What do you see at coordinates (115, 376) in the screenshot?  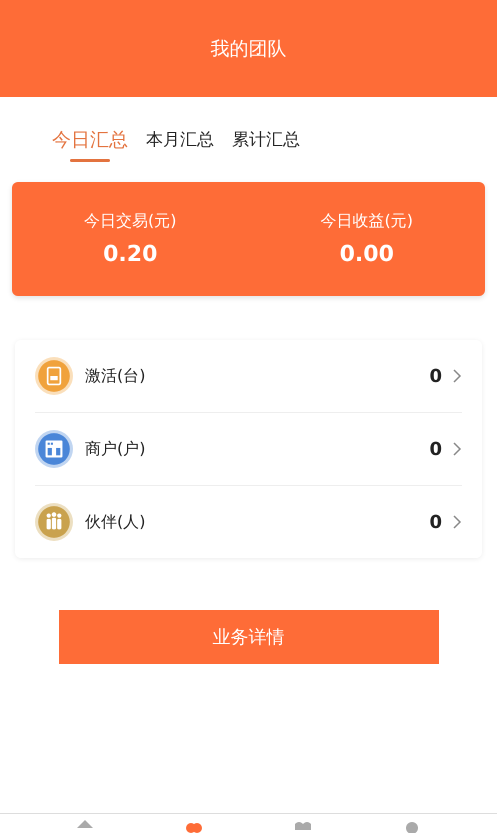 I see `stat-label: 激活(台)` at bounding box center [115, 376].